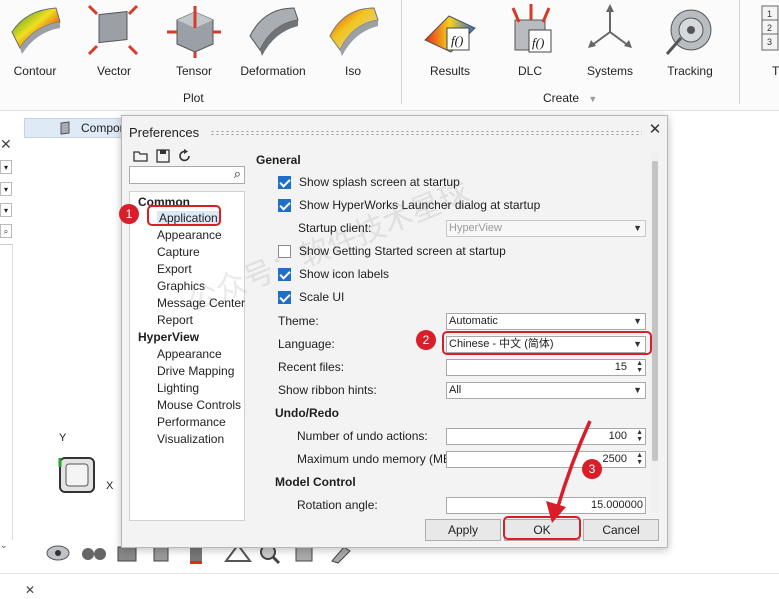 The width and height of the screenshot is (779, 599). What do you see at coordinates (655, 130) in the screenshot?
I see `dialog-close-button: ✕` at bounding box center [655, 130].